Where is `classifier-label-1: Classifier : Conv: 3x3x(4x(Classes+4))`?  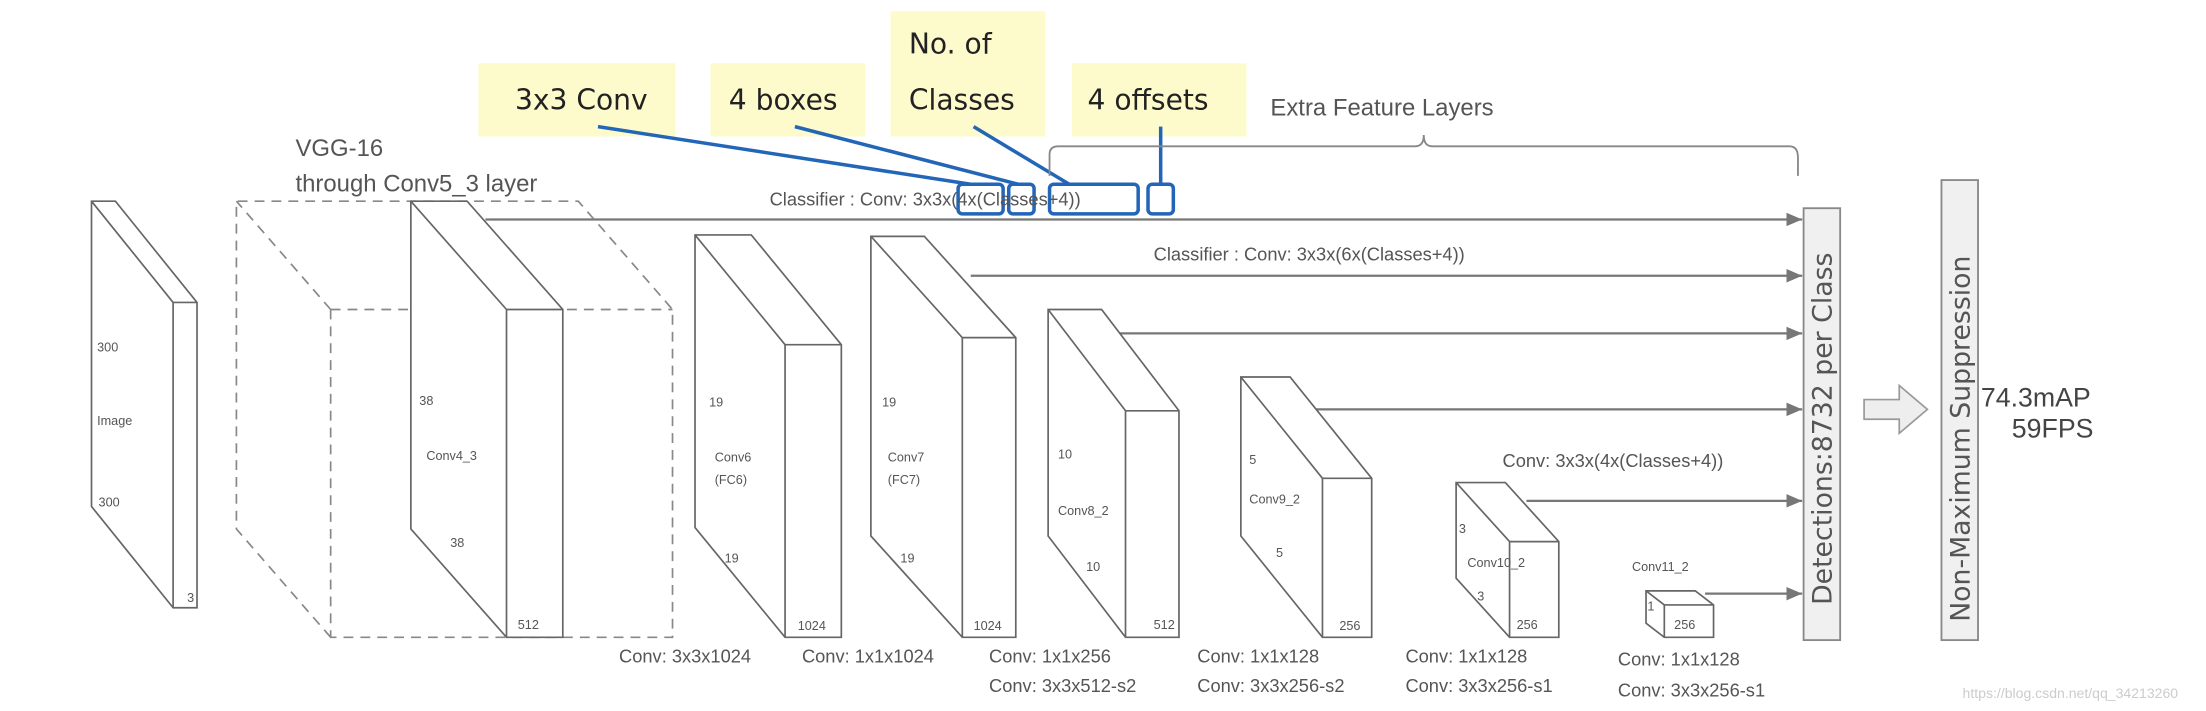
classifier-label-1: Classifier : Conv: 3x3x(4x(Classes+4)) is located at coordinates (925, 198).